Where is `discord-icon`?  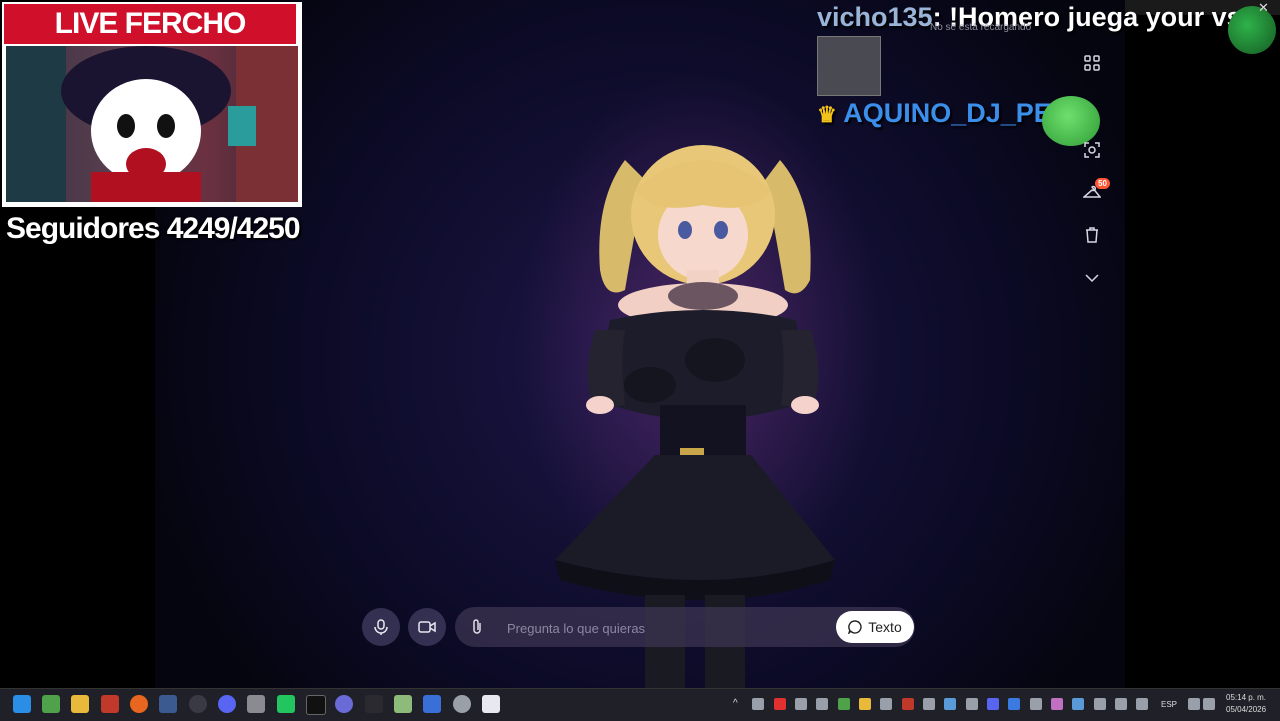 discord-icon is located at coordinates (227, 704).